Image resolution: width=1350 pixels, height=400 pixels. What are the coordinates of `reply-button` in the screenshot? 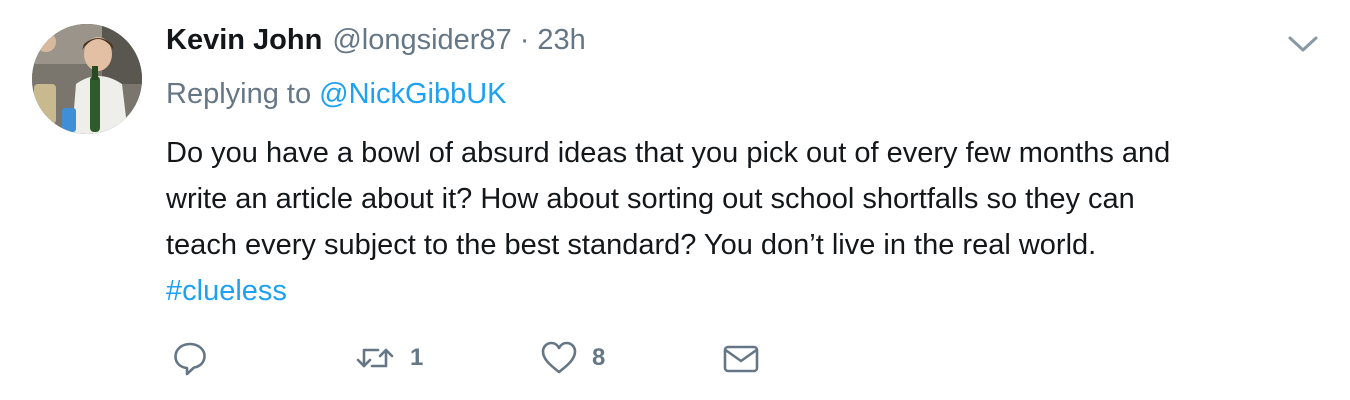 It's located at (190, 358).